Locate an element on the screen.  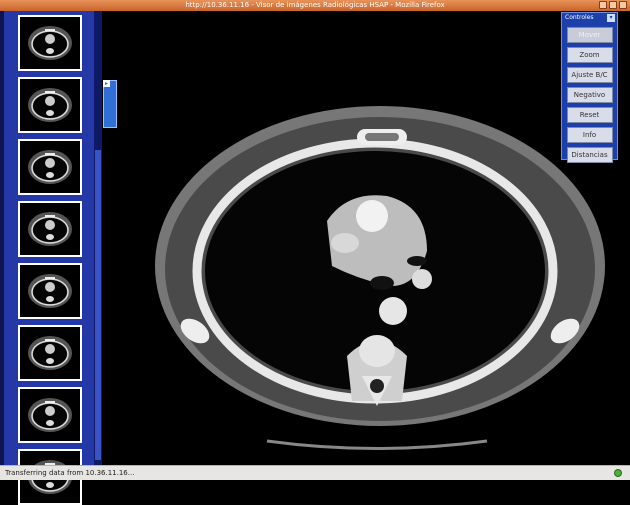
controls-title: Controles is located at coordinates (579, 17).